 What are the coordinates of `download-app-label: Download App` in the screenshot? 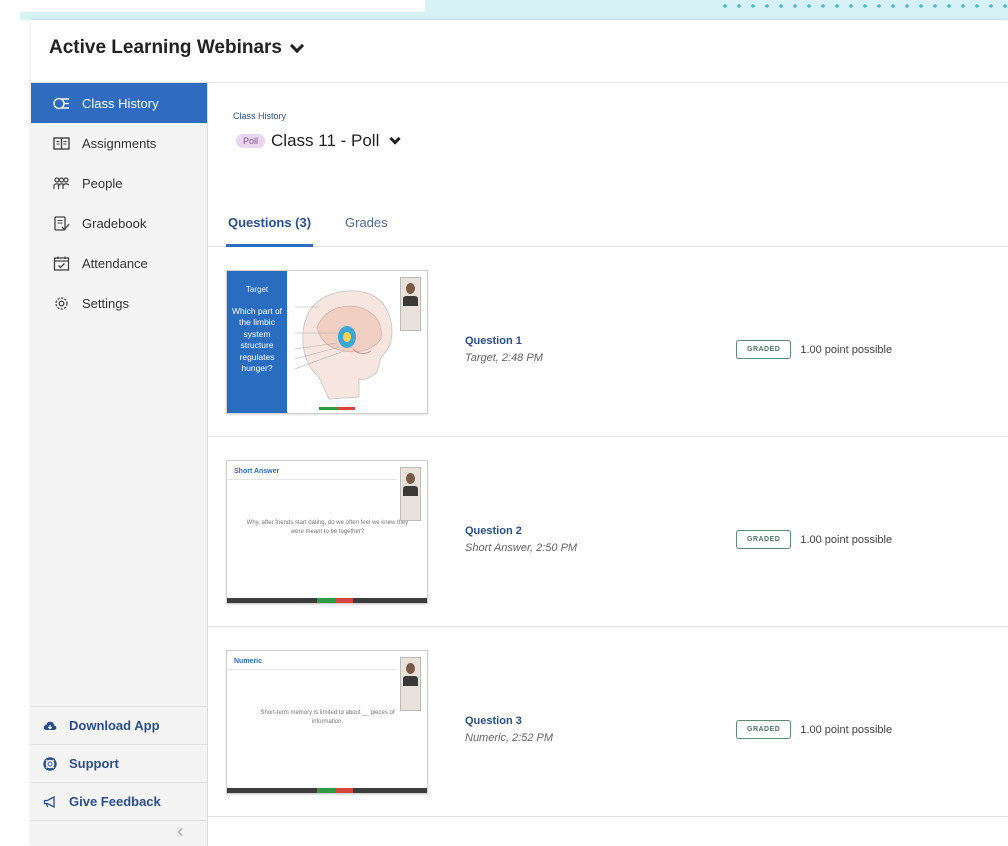 It's located at (114, 725).